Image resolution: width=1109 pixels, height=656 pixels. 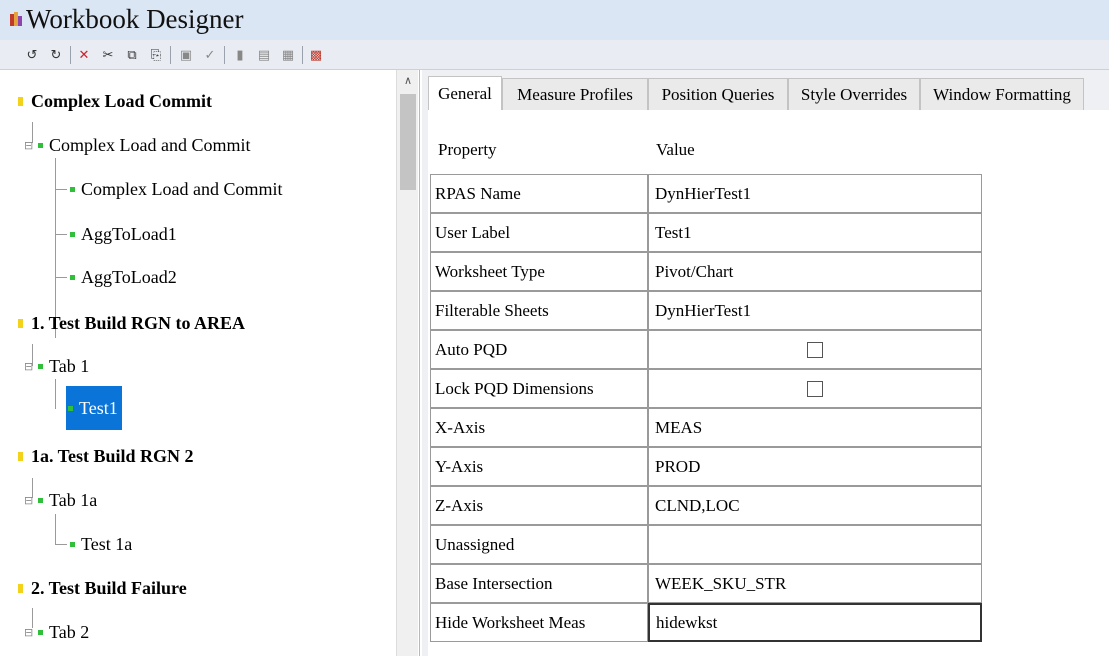 I want to click on property-value-cell: WEEK_SKU_STR, so click(x=815, y=583).